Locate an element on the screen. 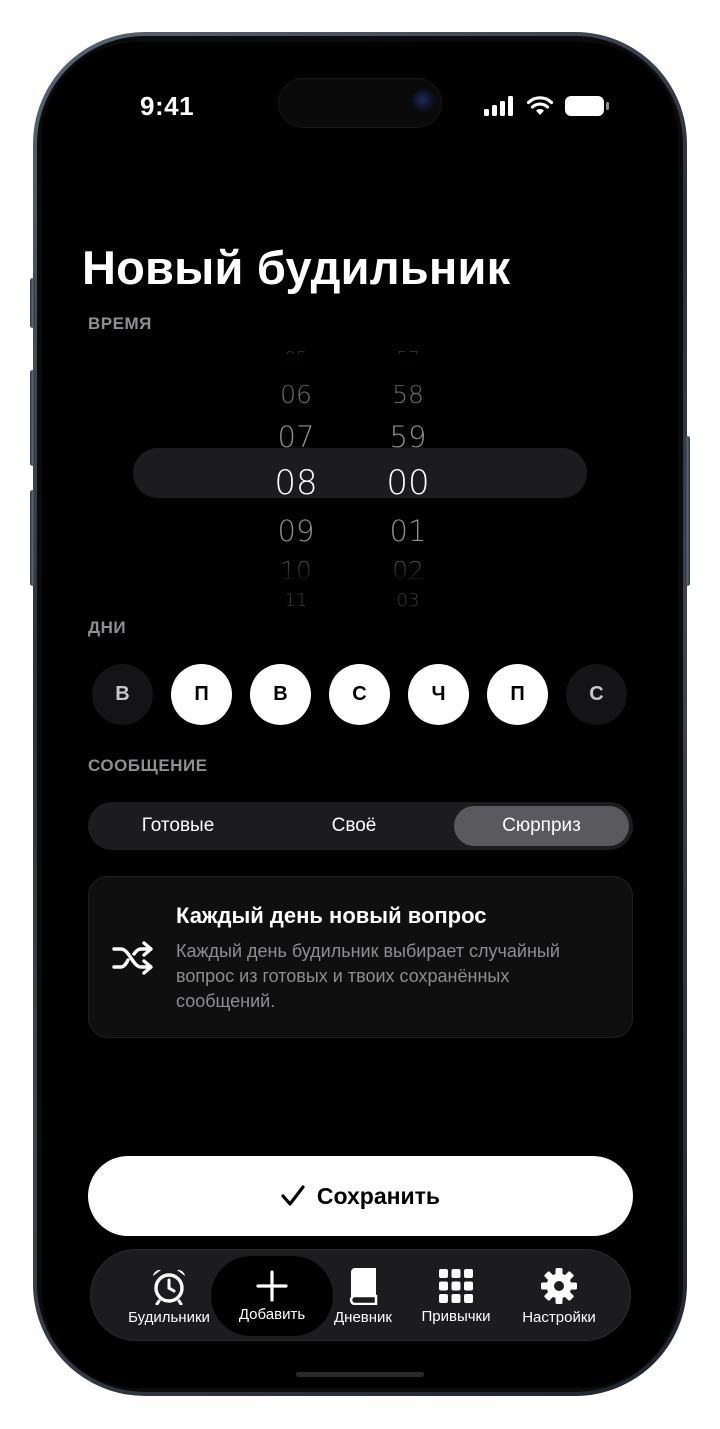  hour-option: 07 is located at coordinates (296, 437).